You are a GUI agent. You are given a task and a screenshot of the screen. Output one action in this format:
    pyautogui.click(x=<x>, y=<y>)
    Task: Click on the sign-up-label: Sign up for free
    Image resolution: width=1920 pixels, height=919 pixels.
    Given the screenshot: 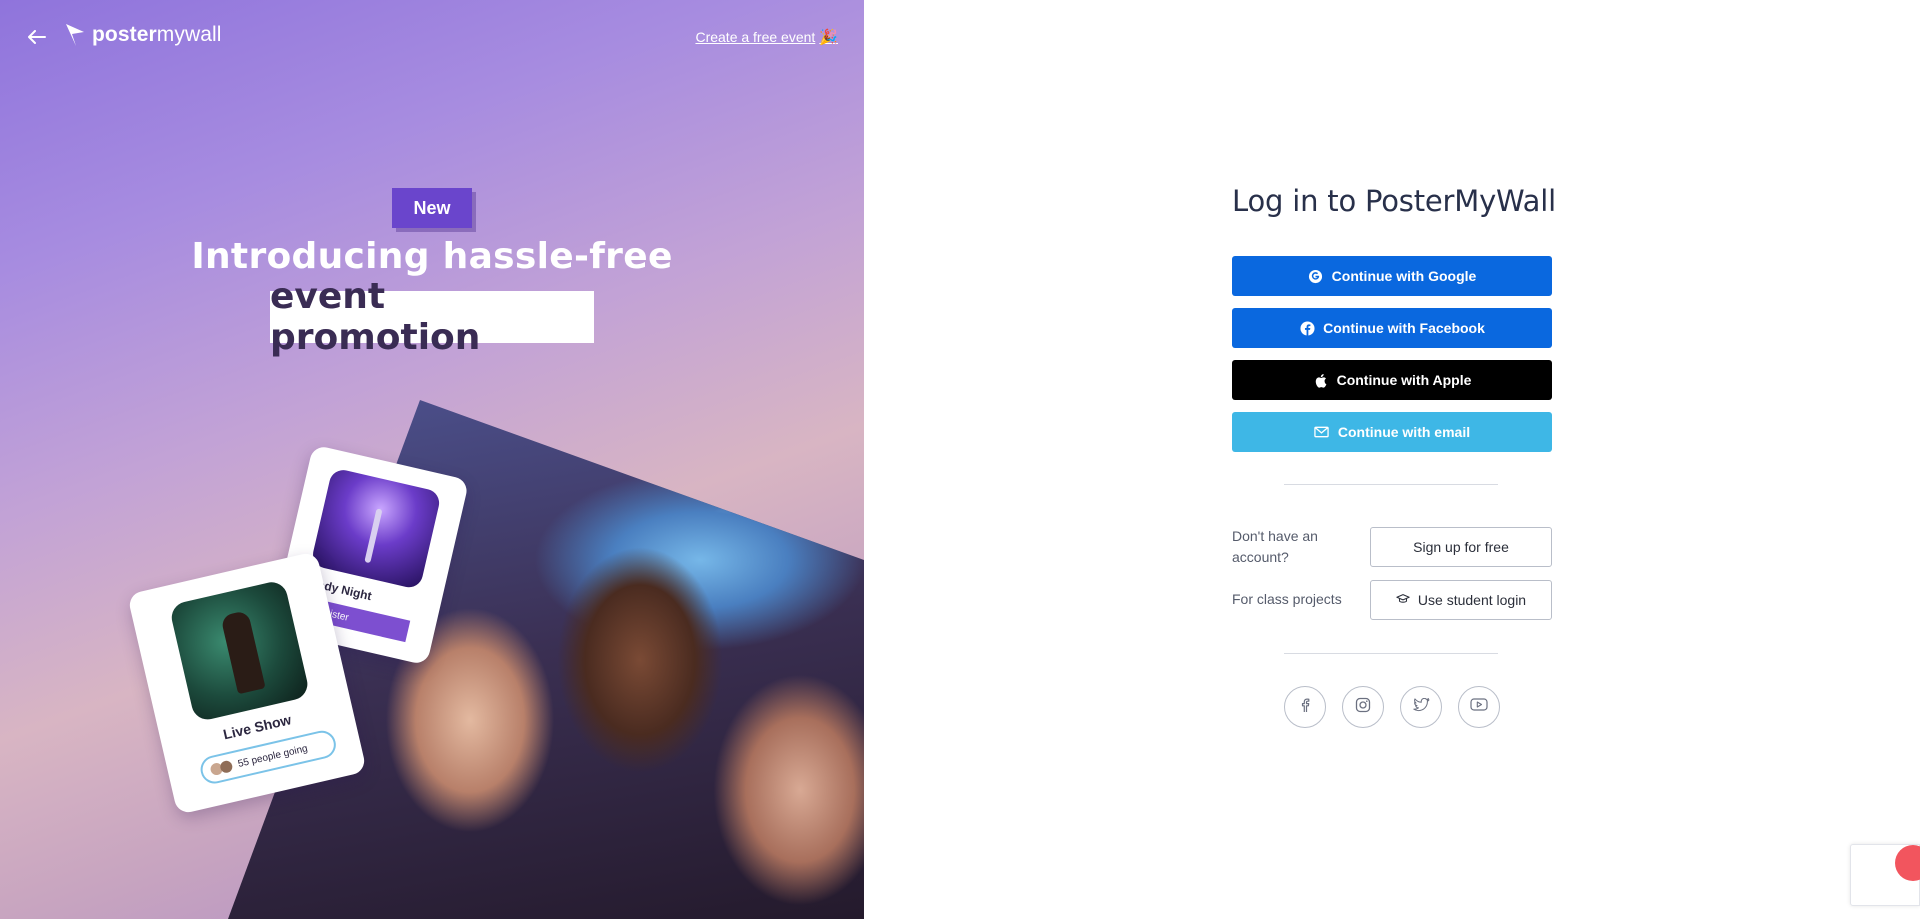 What is the action you would take?
    pyautogui.click(x=1461, y=547)
    